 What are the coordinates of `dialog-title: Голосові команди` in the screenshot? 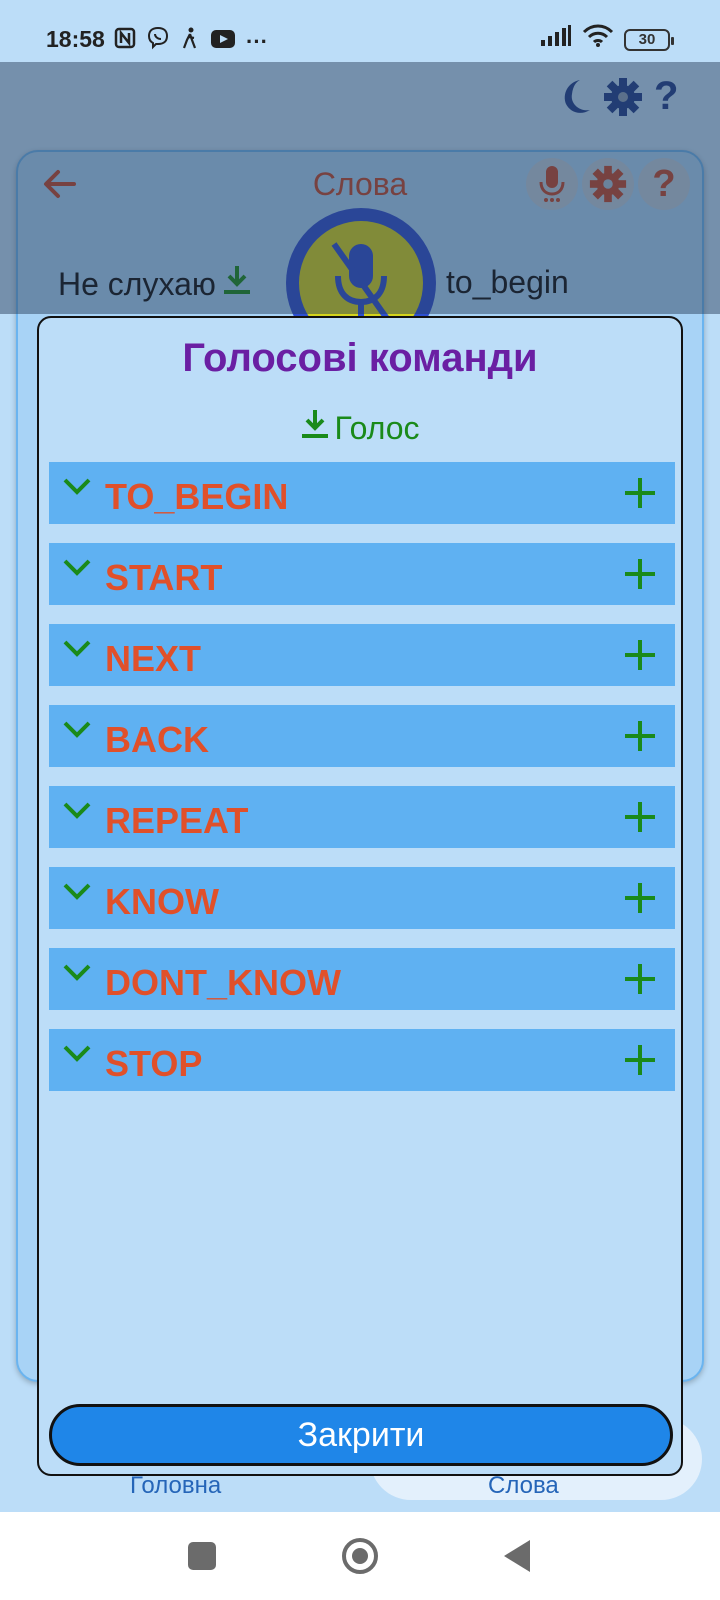 It's located at (360, 358).